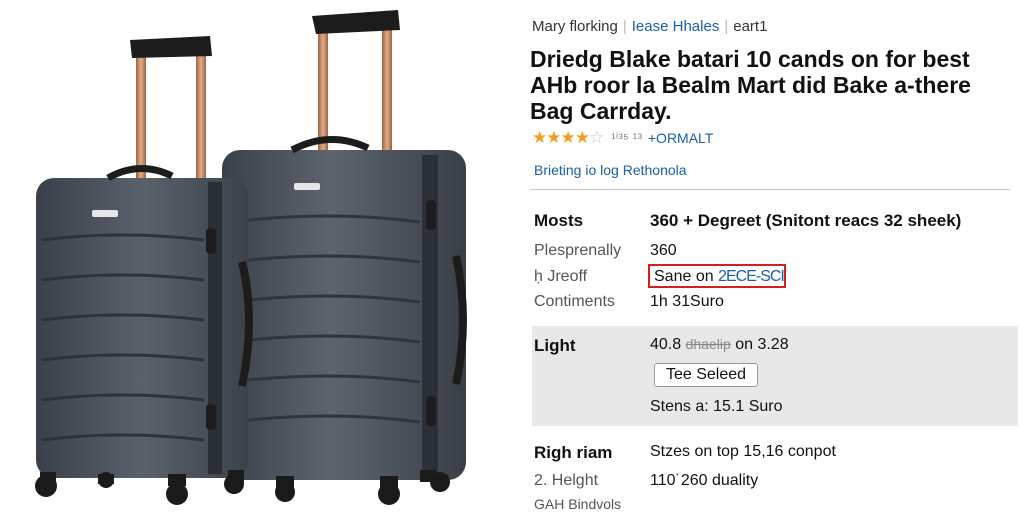  I want to click on spec-label: Mosts, so click(559, 220).